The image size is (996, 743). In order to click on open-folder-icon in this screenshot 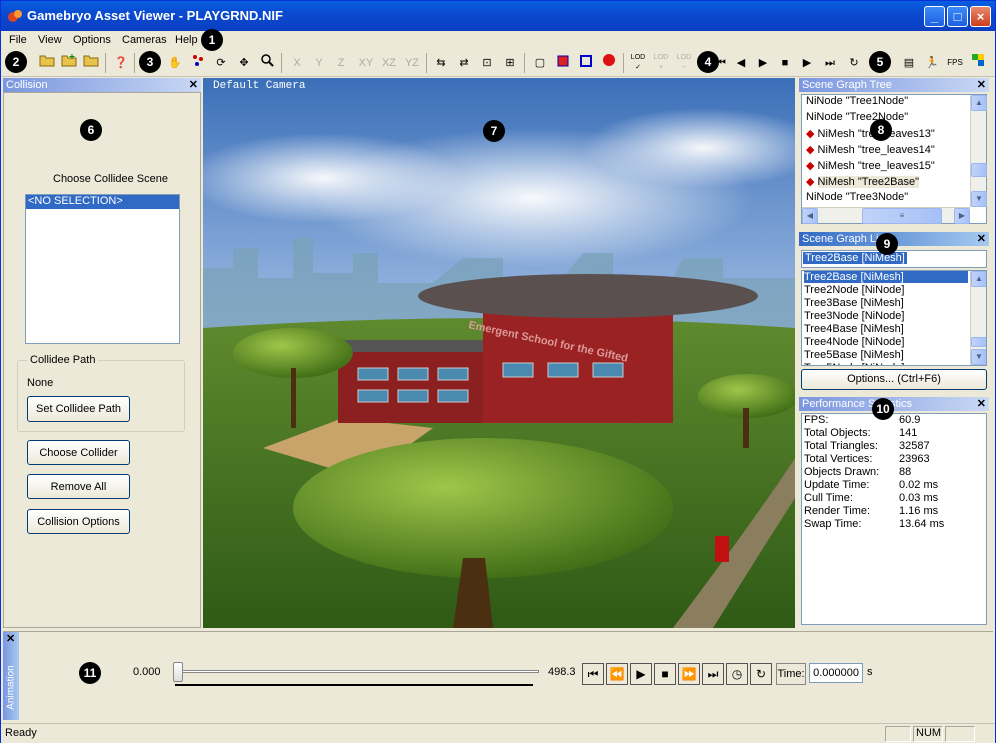, I will do `click(47, 63)`.